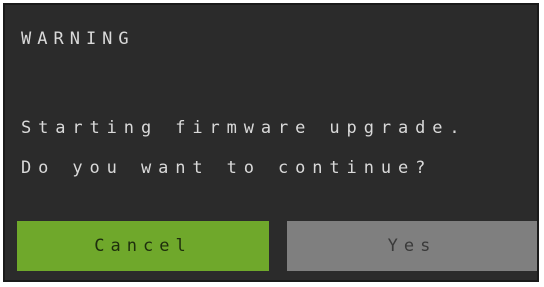 The height and width of the screenshot is (287, 544). What do you see at coordinates (227, 168) in the screenshot?
I see `message-line: Do you want to continue?` at bounding box center [227, 168].